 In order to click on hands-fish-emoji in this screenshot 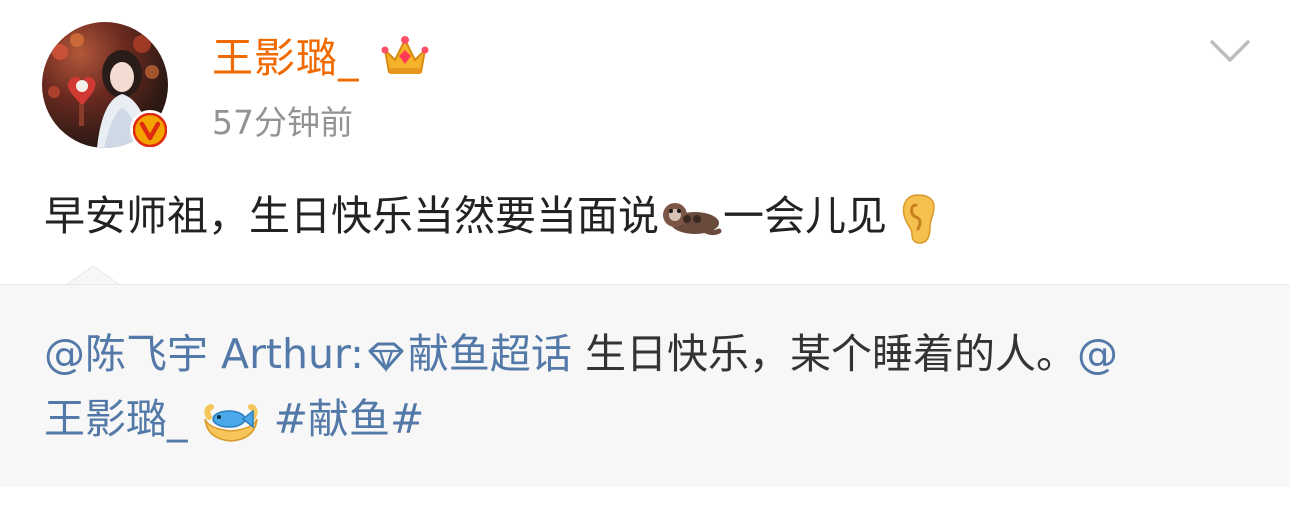, I will do `click(230, 423)`.